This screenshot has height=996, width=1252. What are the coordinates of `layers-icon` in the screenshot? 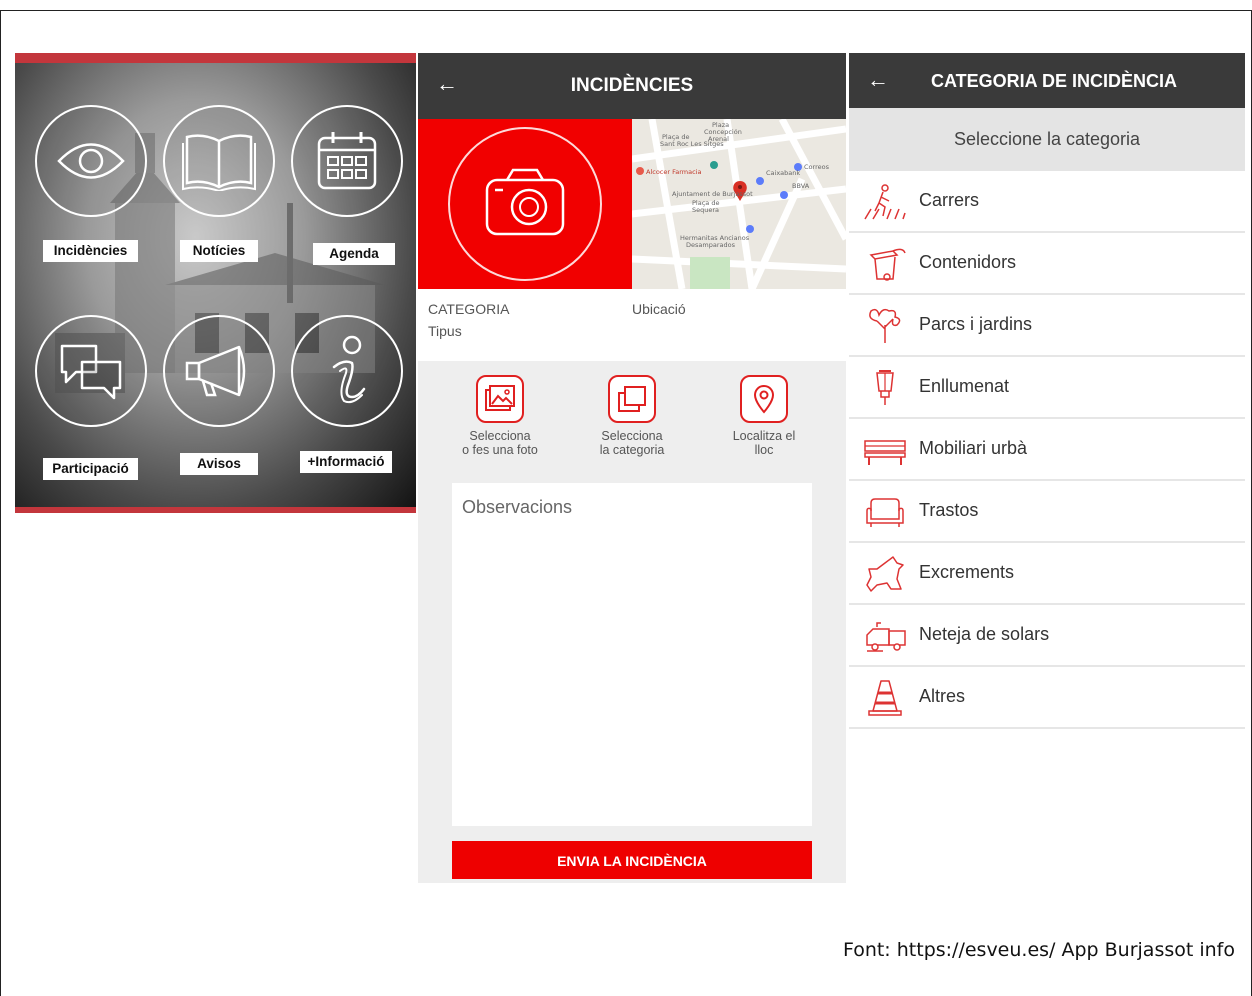 It's located at (632, 399).